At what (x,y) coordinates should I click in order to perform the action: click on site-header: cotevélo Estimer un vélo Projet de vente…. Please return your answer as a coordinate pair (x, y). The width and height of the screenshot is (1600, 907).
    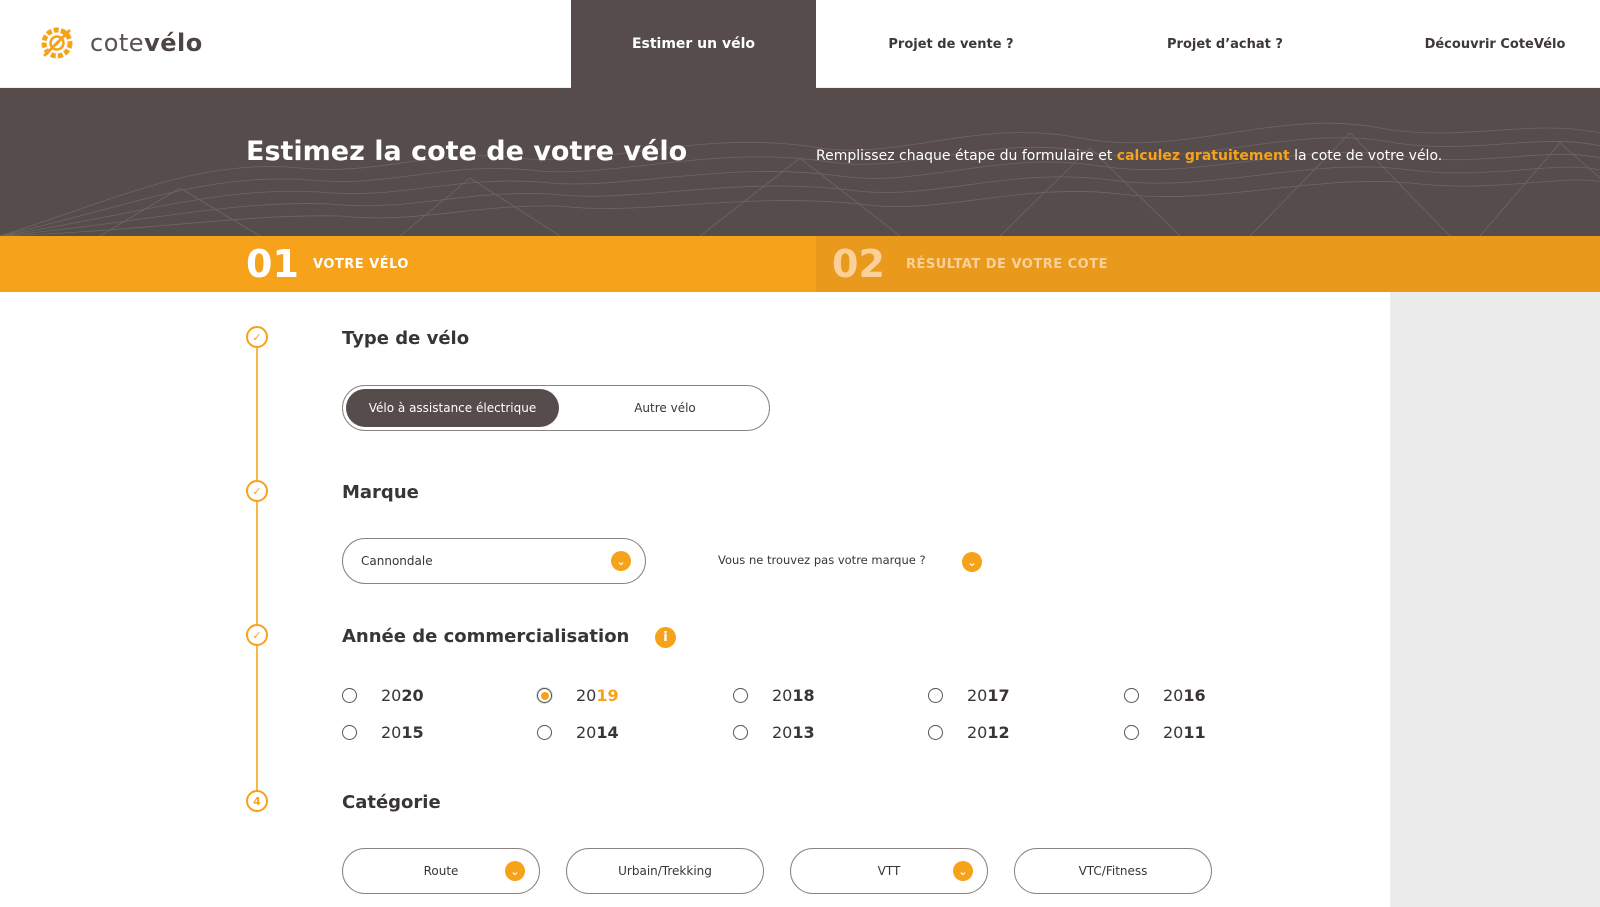
    Looking at the image, I should click on (800, 44).